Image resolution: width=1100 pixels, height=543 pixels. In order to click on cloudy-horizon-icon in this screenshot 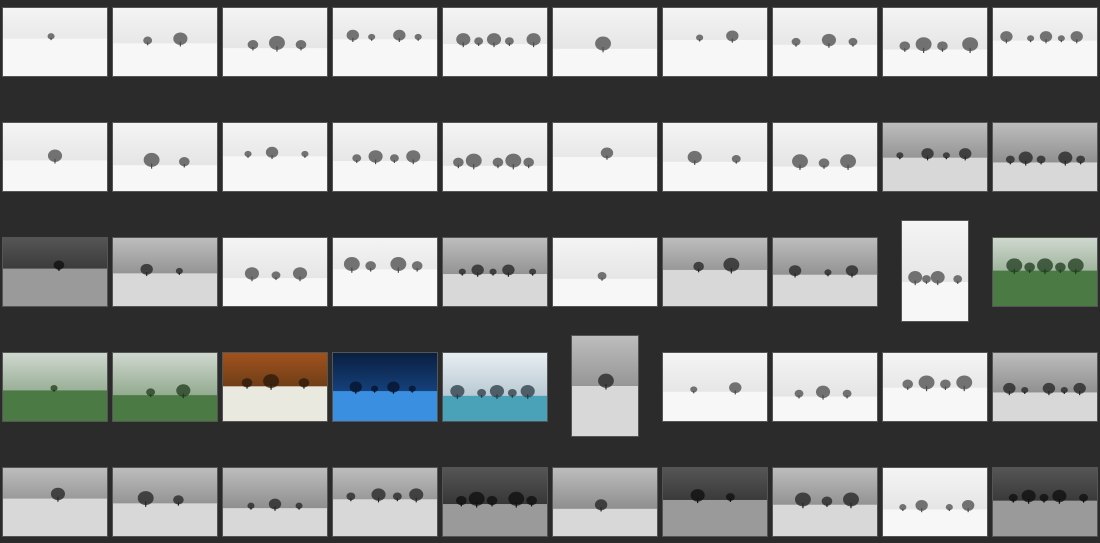, I will do `click(825, 502)`.